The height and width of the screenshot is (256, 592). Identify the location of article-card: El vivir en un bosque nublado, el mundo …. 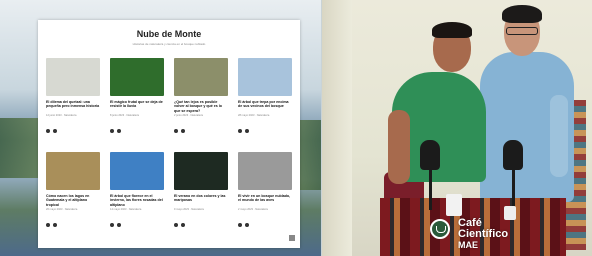
(265, 189).